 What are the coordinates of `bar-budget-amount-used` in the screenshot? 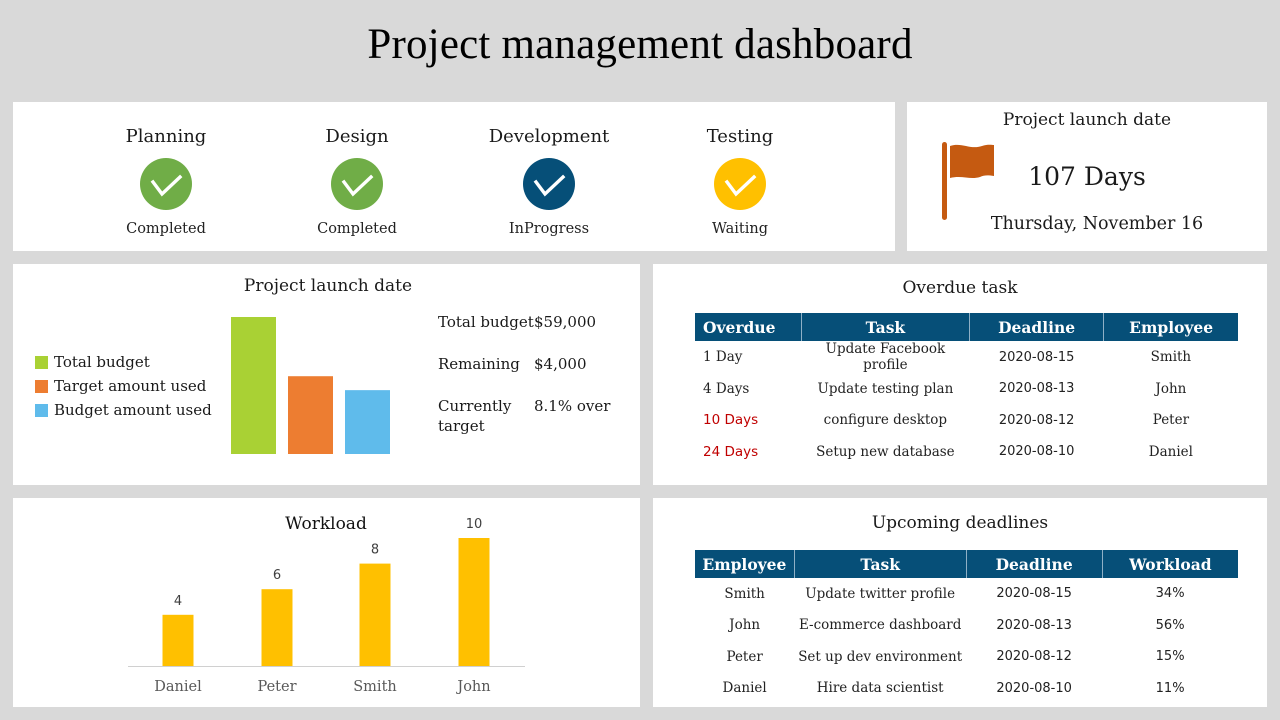 It's located at (367, 422).